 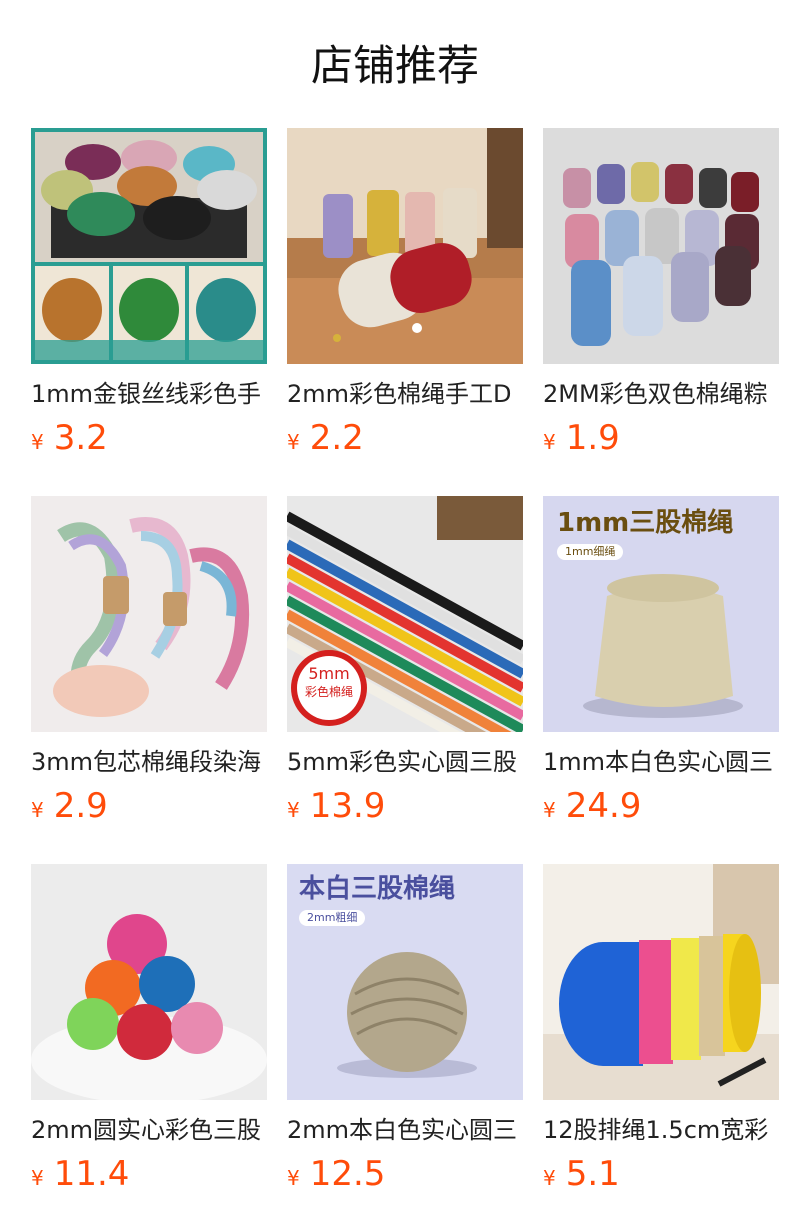 I want to click on price-row: ¥2.2, so click(x=325, y=438).